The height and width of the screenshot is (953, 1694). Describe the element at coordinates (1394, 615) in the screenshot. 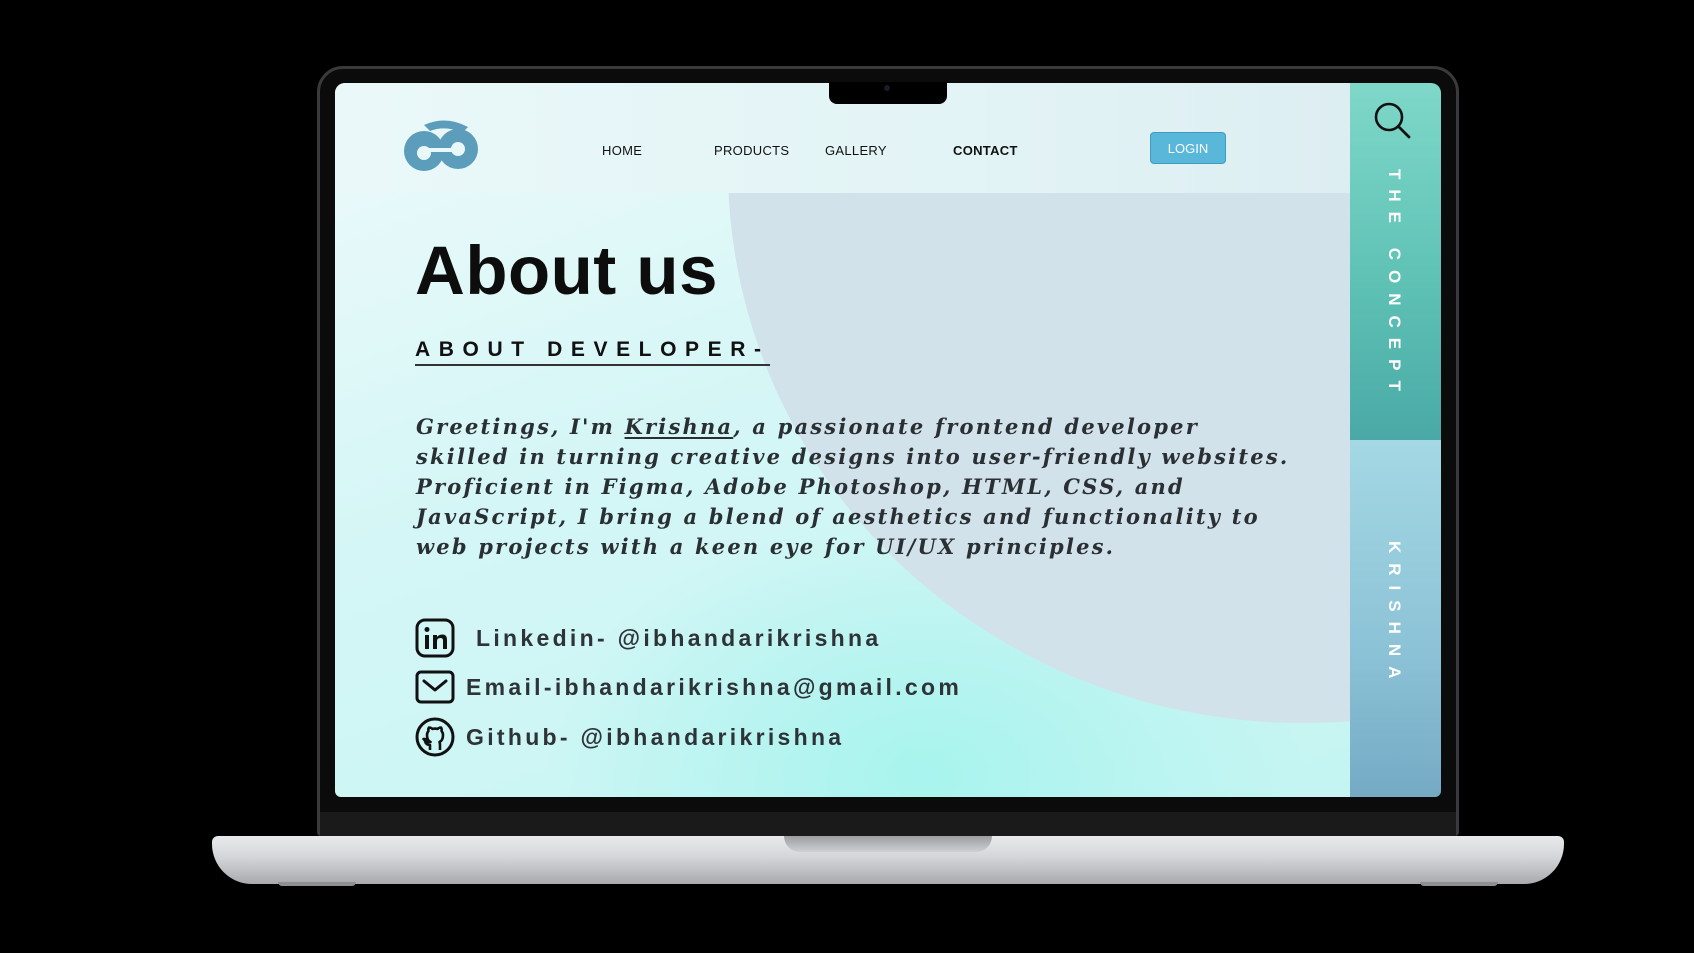

I see `side-label-krishna: KRISHNA` at that location.